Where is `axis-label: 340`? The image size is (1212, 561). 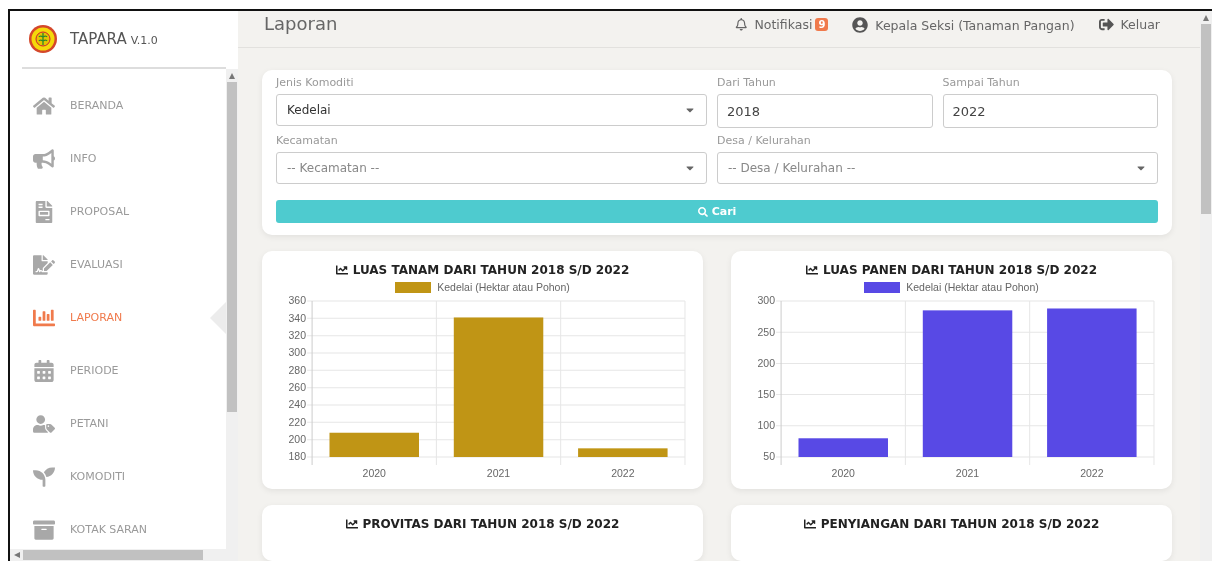 axis-label: 340 is located at coordinates (297, 317).